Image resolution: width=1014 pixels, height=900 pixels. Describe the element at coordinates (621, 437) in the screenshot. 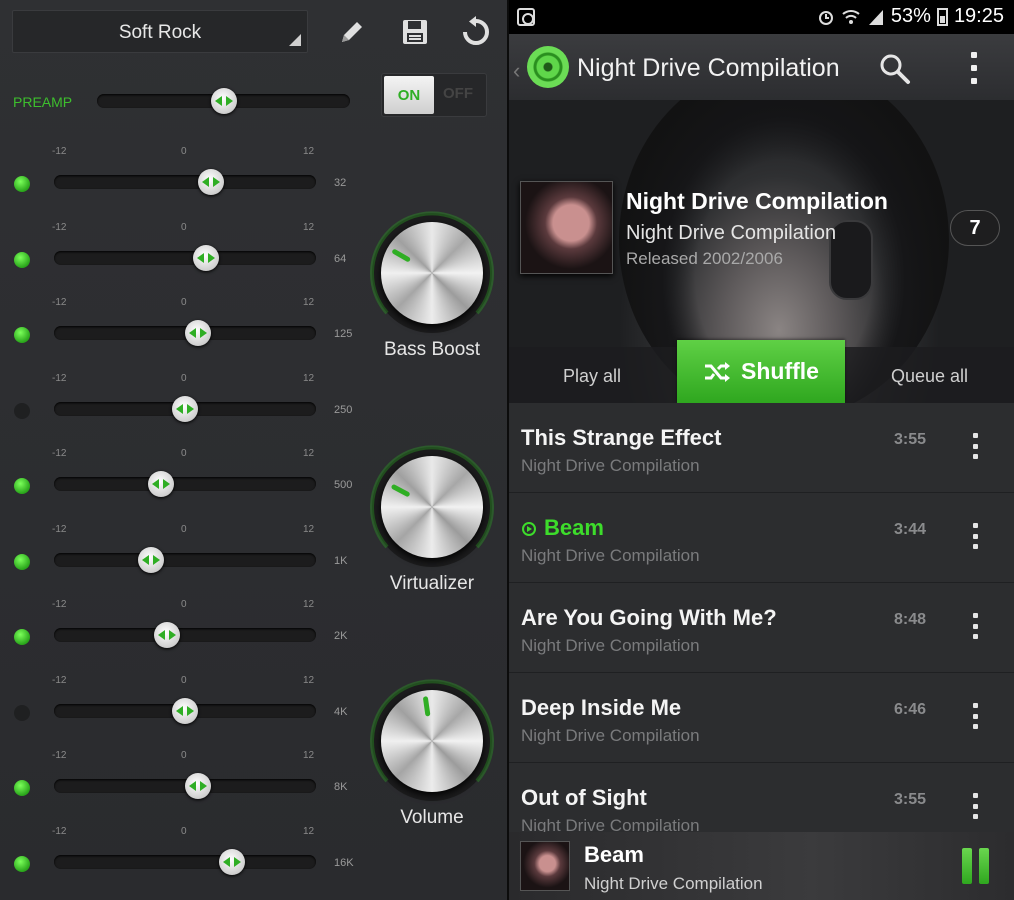

I see `track-title: This Strange Effect` at that location.